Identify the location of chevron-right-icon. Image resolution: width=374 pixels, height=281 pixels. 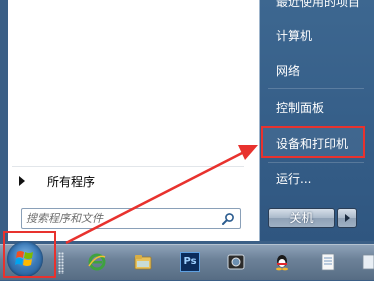
(347, 218).